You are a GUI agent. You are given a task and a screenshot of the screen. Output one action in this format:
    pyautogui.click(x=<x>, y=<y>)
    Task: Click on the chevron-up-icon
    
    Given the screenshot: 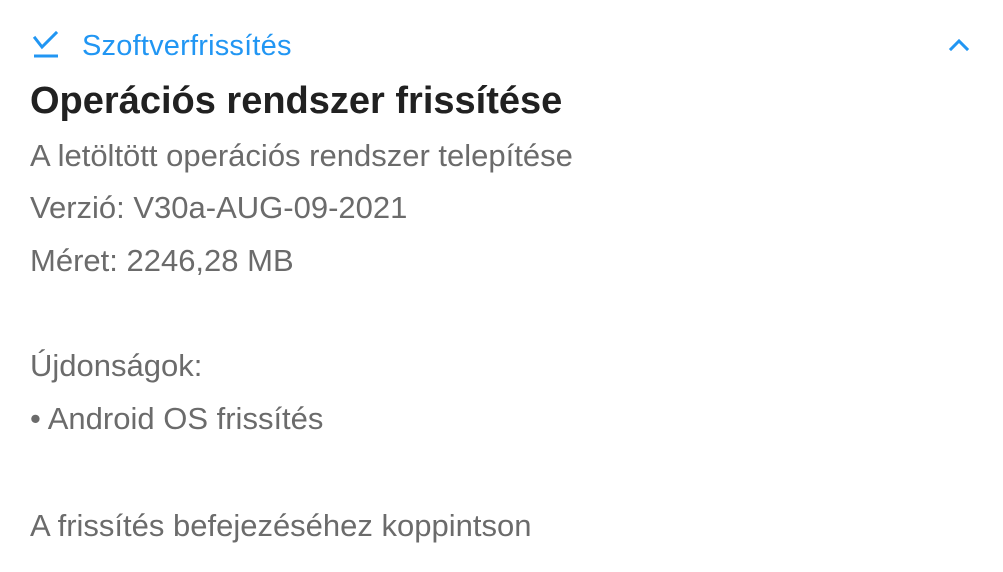 What is the action you would take?
    pyautogui.click(x=959, y=45)
    